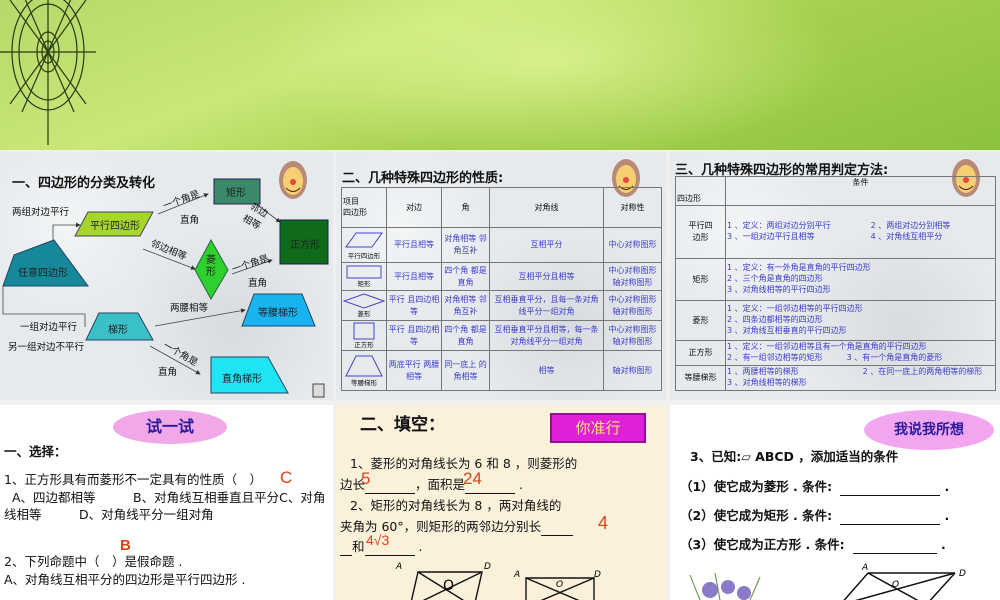 This screenshot has width=1000, height=600. What do you see at coordinates (43, 273) in the screenshot?
I see `quadrilateral-label: 任意四边形` at bounding box center [43, 273].